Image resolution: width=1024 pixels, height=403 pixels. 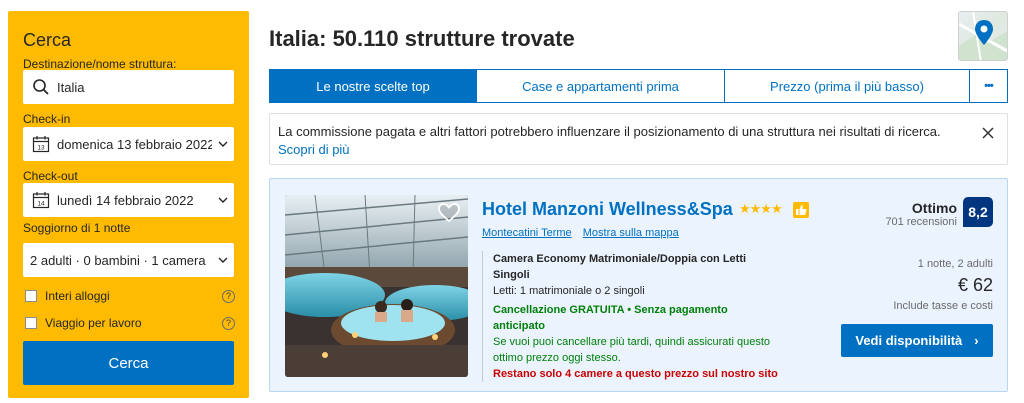 What do you see at coordinates (847, 86) in the screenshot?
I see `tab-lowest-price: Prezzo (prima il più basso)` at bounding box center [847, 86].